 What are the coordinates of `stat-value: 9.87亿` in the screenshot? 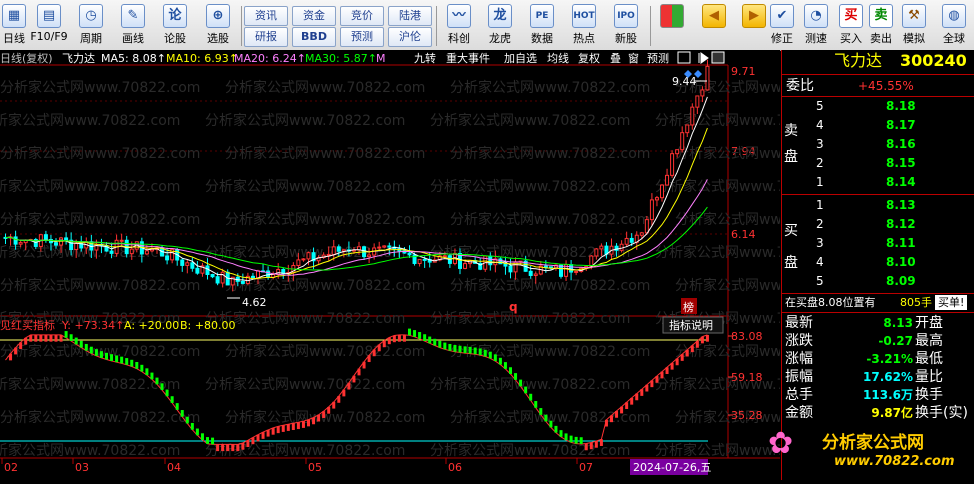 It's located at (892, 413).